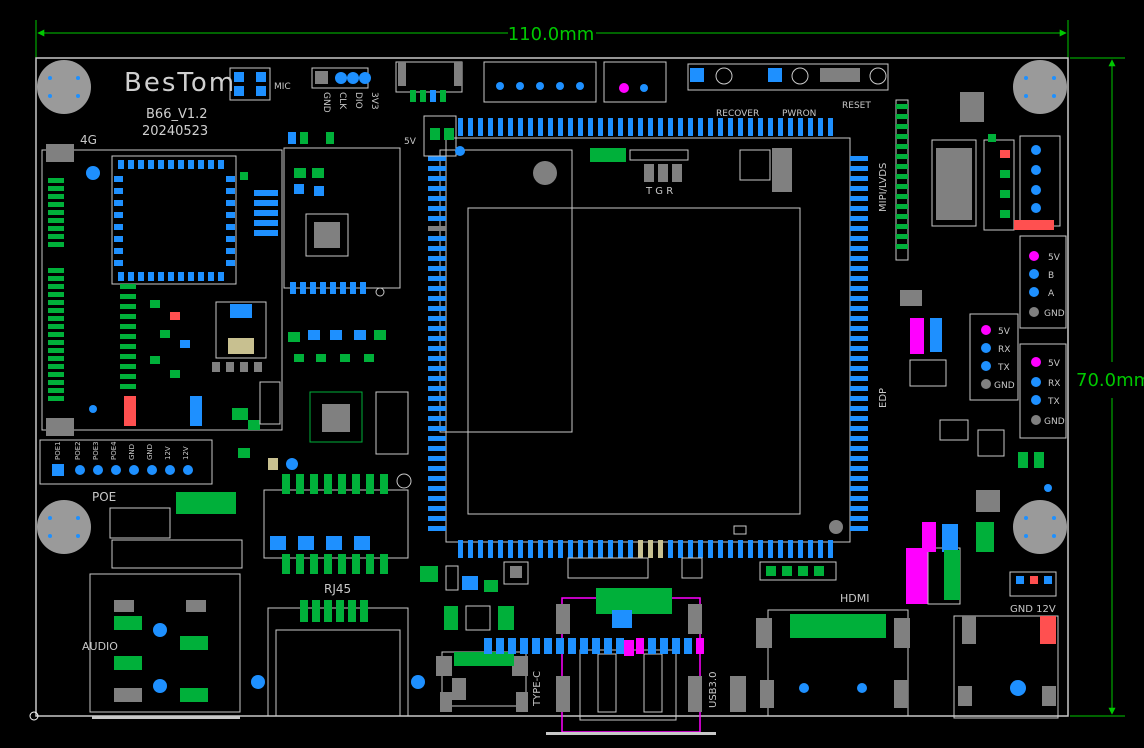 This screenshot has height=748, width=1144. I want to click on hdmi-label: HDMI, so click(854, 598).